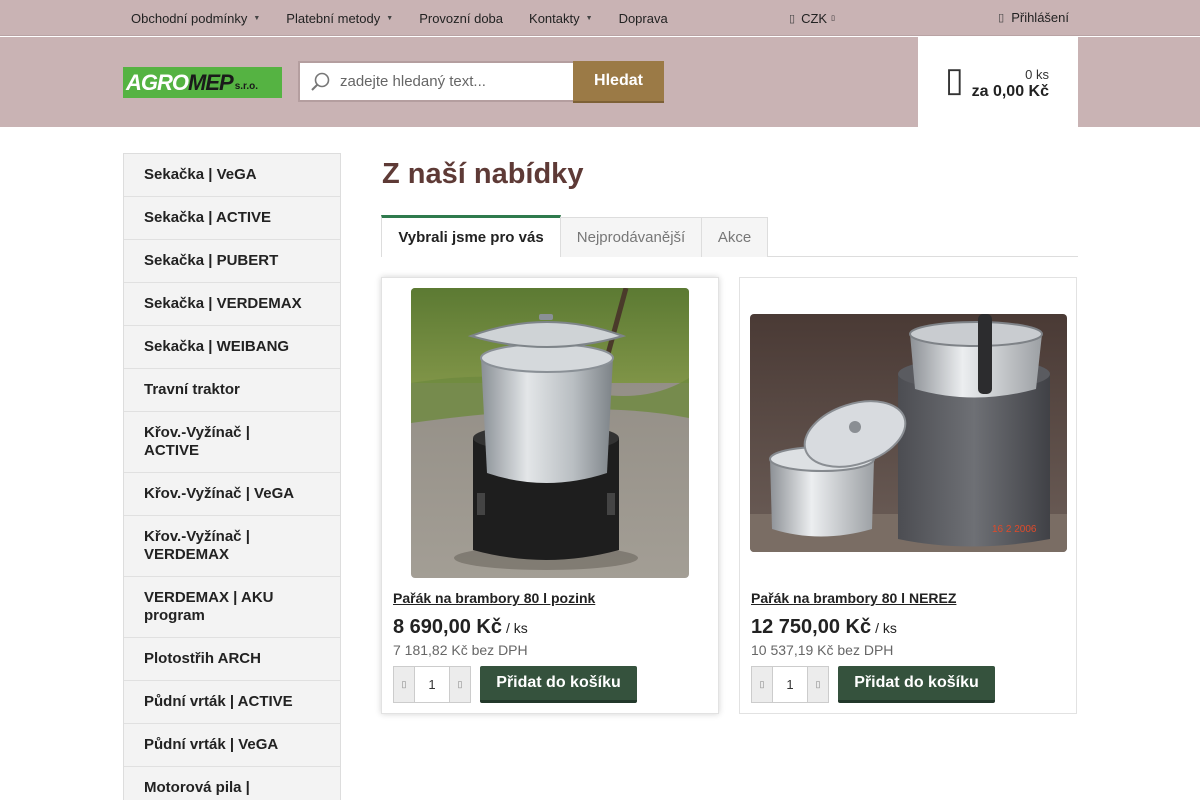 The height and width of the screenshot is (800, 1200). I want to click on currency-label: CZK, so click(814, 18).